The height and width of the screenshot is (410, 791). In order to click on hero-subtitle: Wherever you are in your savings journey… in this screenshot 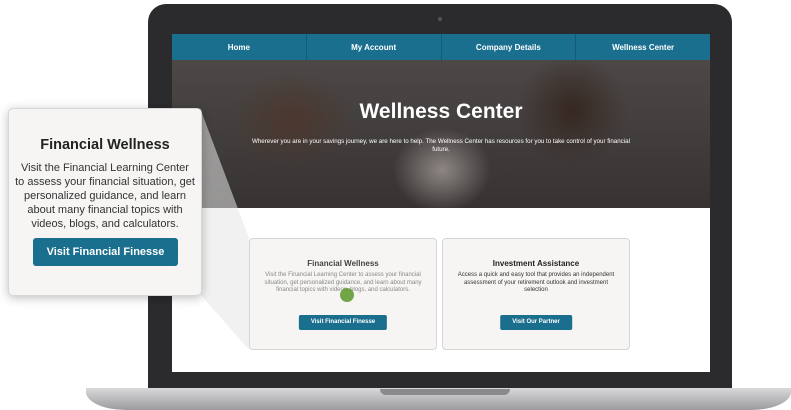, I will do `click(441, 145)`.